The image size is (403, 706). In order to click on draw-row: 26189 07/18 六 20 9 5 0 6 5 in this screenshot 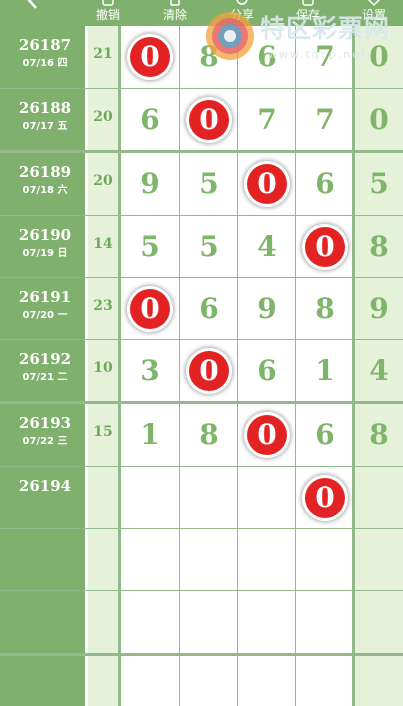, I will do `click(201, 184)`.